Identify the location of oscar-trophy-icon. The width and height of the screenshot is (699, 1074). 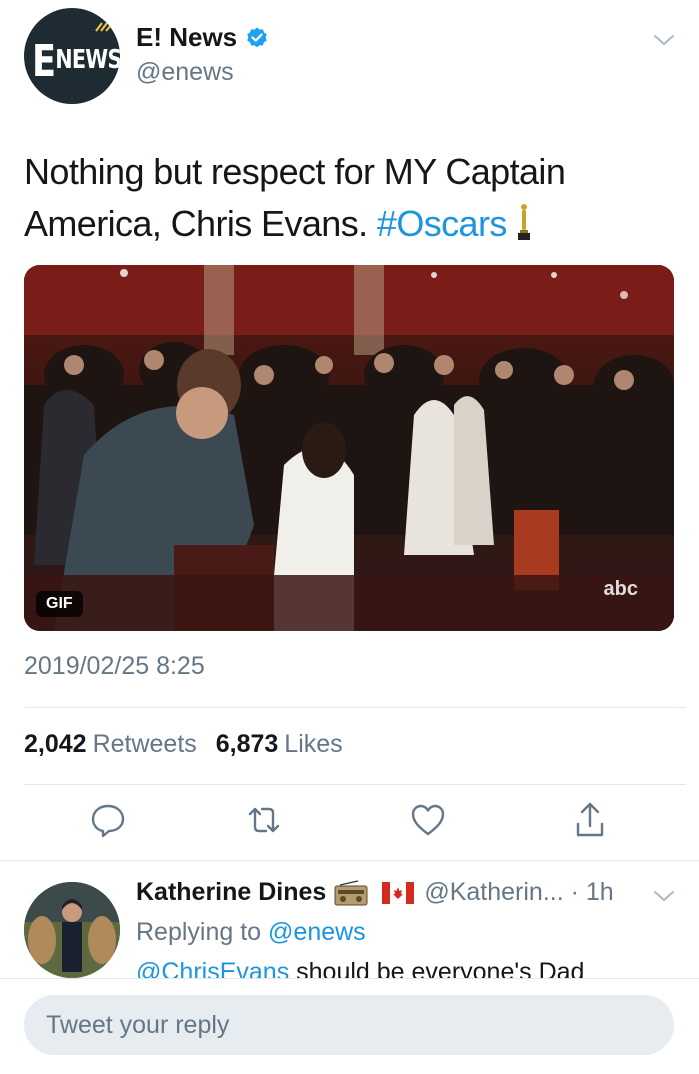
(523, 222).